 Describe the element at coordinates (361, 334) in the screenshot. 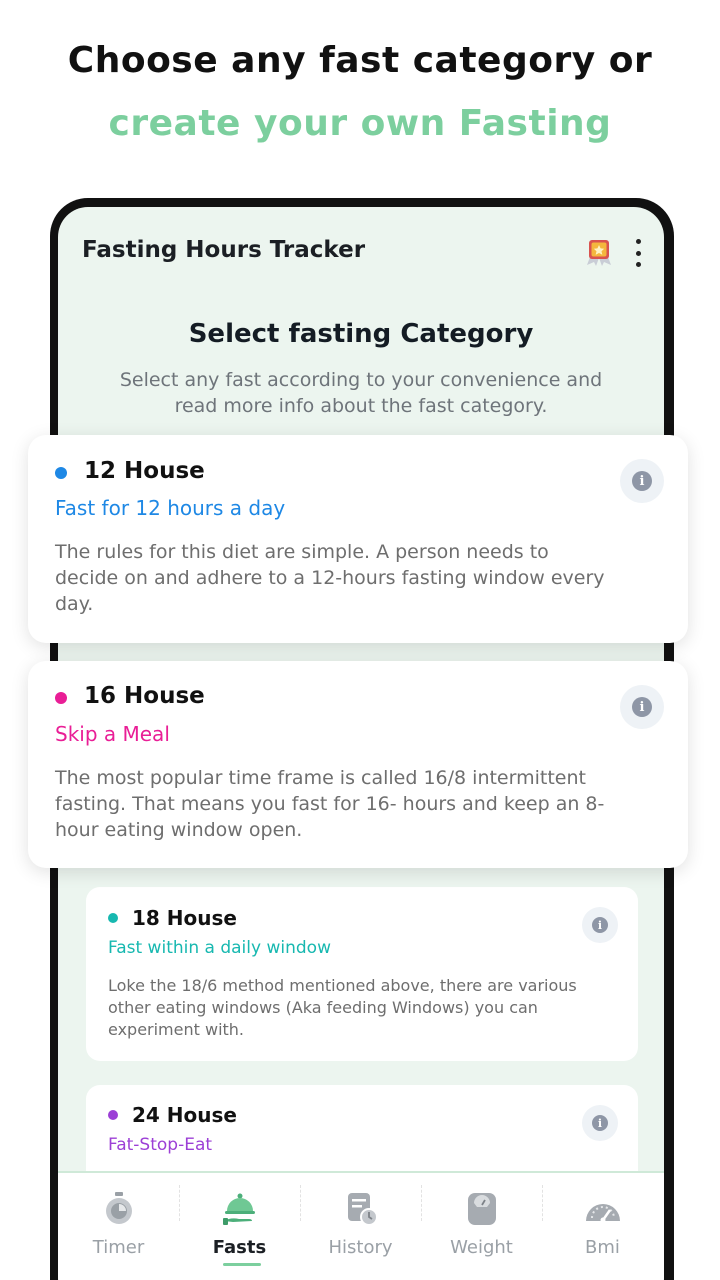

I see `section-title: Select fasting Category` at that location.